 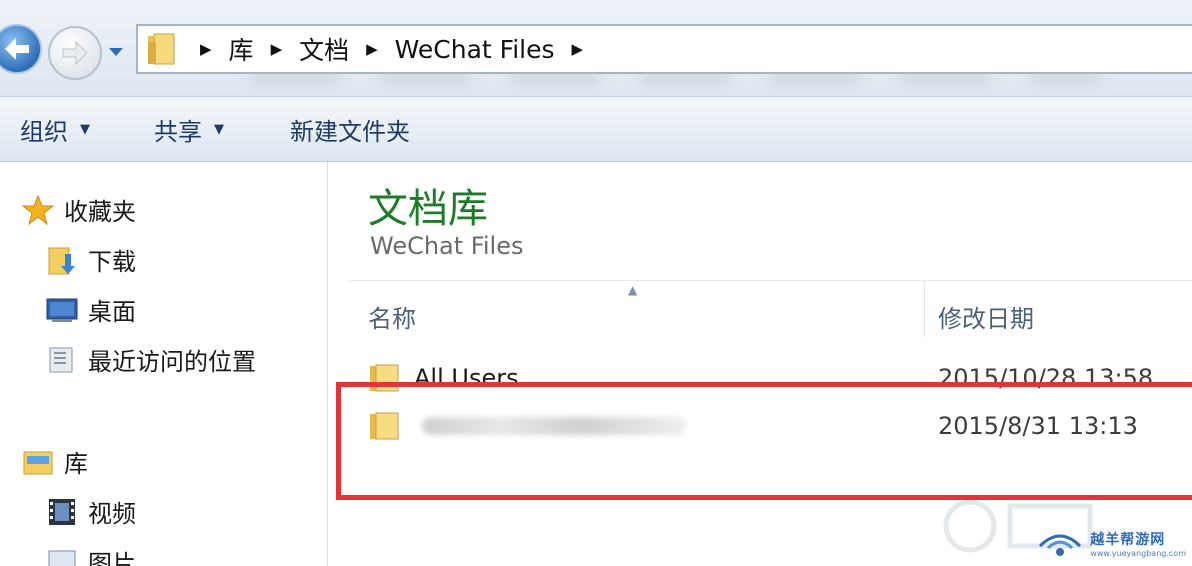 What do you see at coordinates (55, 461) in the screenshot?
I see `nav-libraries: 库` at bounding box center [55, 461].